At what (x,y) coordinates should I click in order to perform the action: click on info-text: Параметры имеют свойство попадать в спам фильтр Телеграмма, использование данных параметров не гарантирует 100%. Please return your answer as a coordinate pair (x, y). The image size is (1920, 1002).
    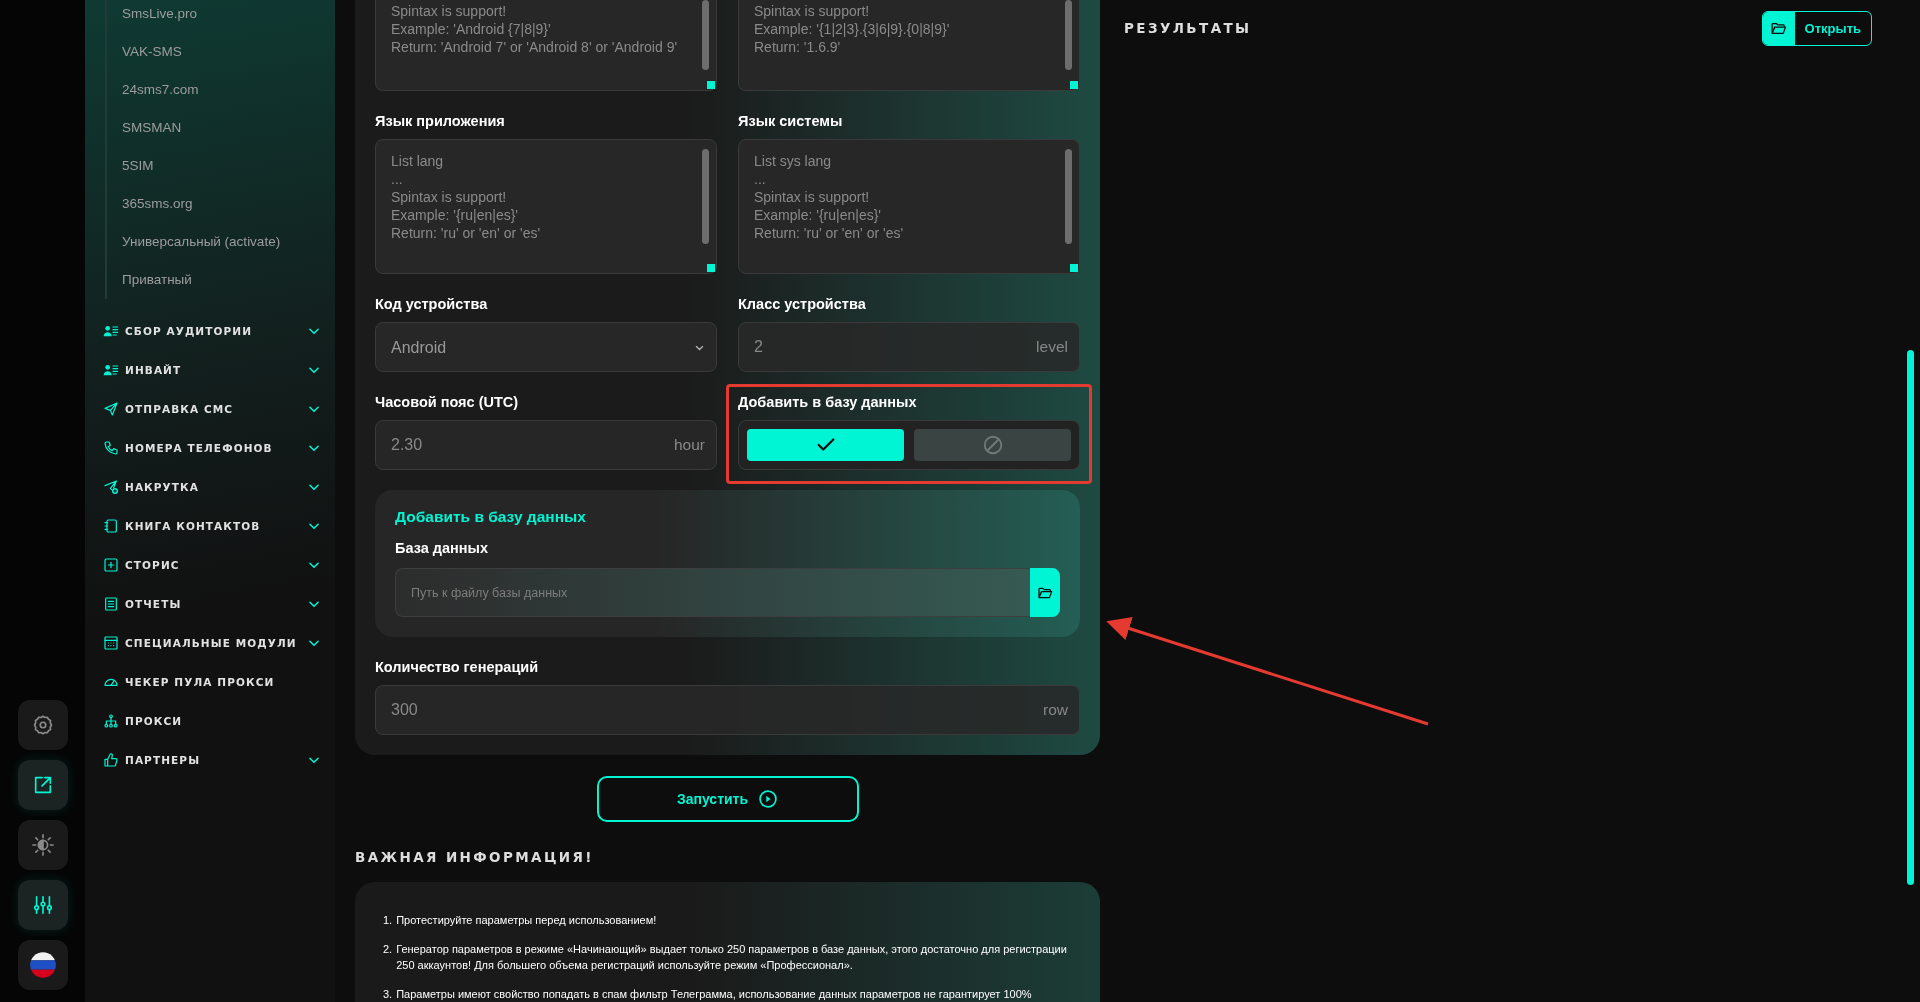
    Looking at the image, I should click on (714, 994).